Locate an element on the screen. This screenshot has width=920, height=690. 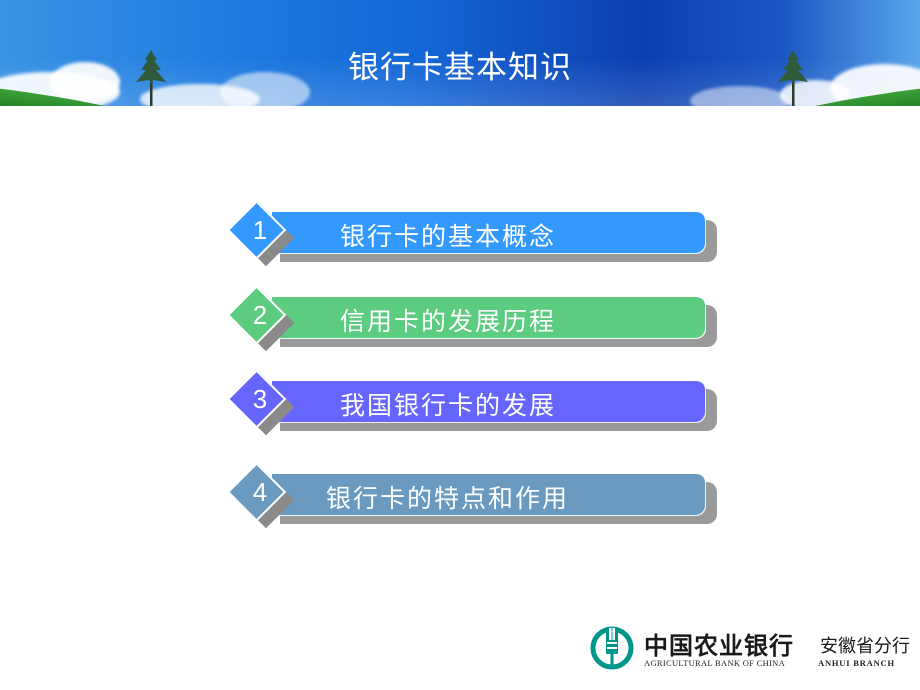
menu-item-number: 4 is located at coordinates (260, 492).